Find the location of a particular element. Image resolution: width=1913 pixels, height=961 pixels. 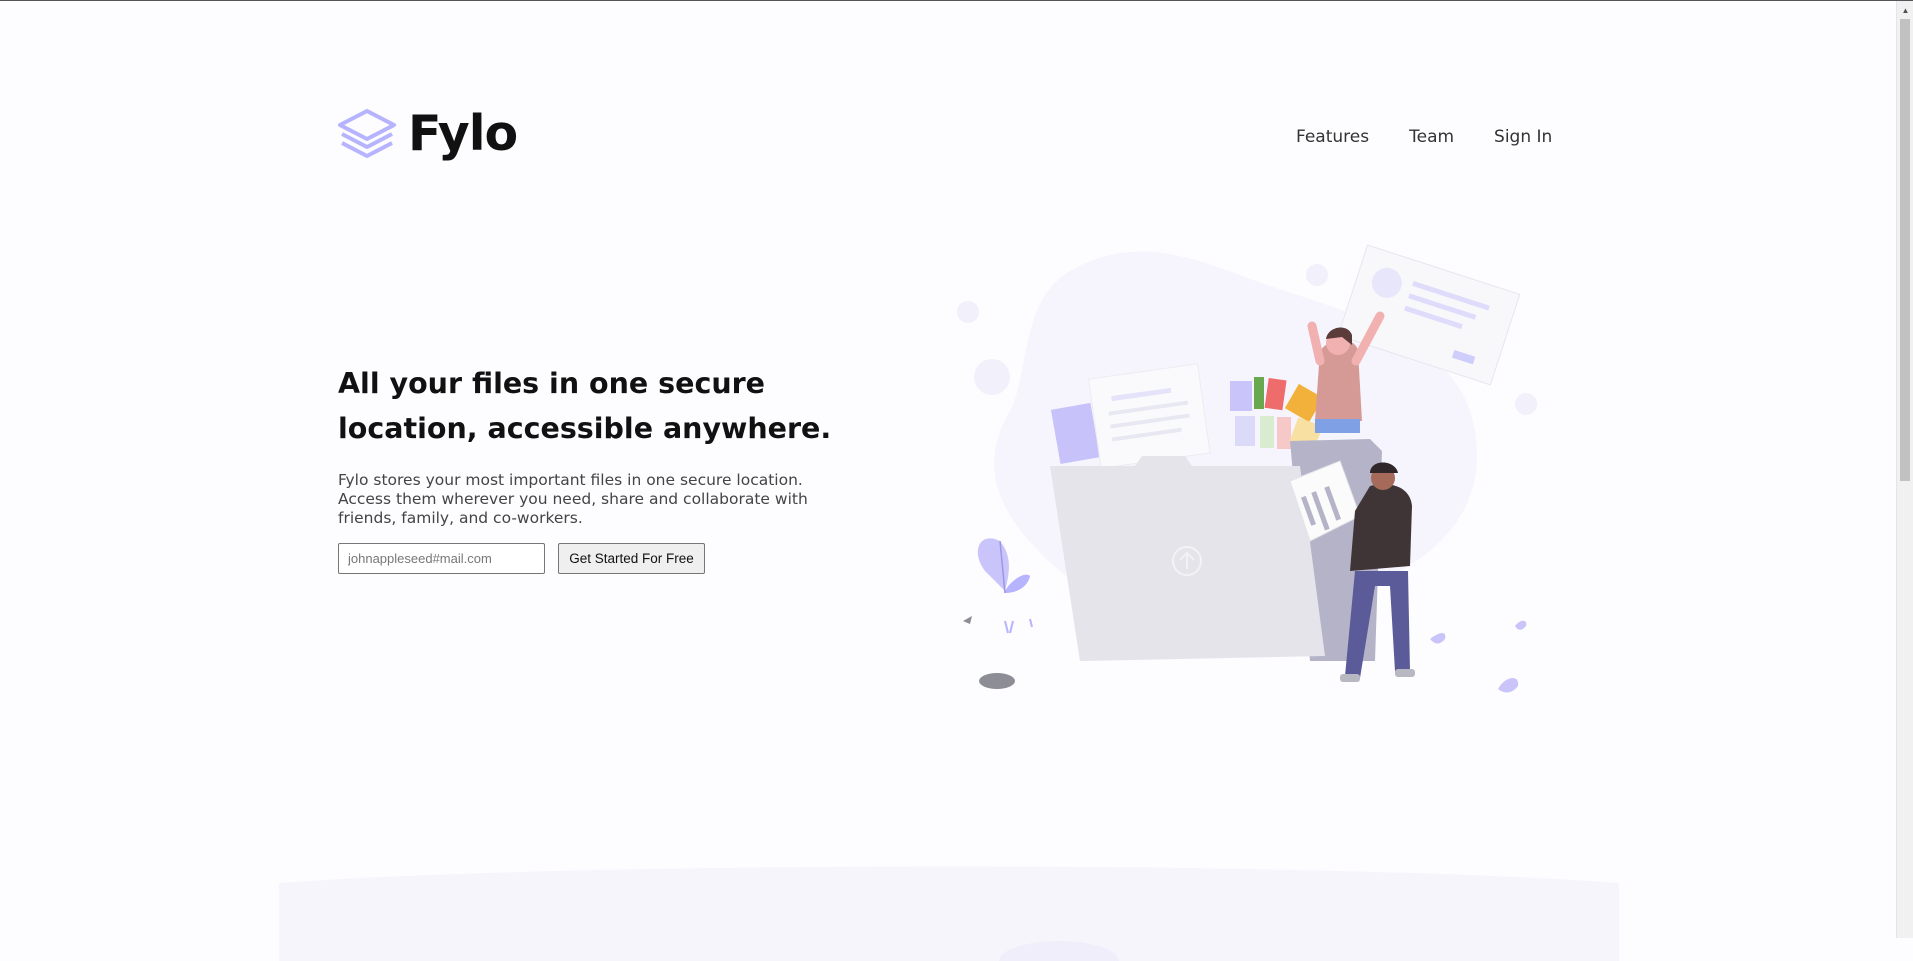

email-input is located at coordinates (441, 558).